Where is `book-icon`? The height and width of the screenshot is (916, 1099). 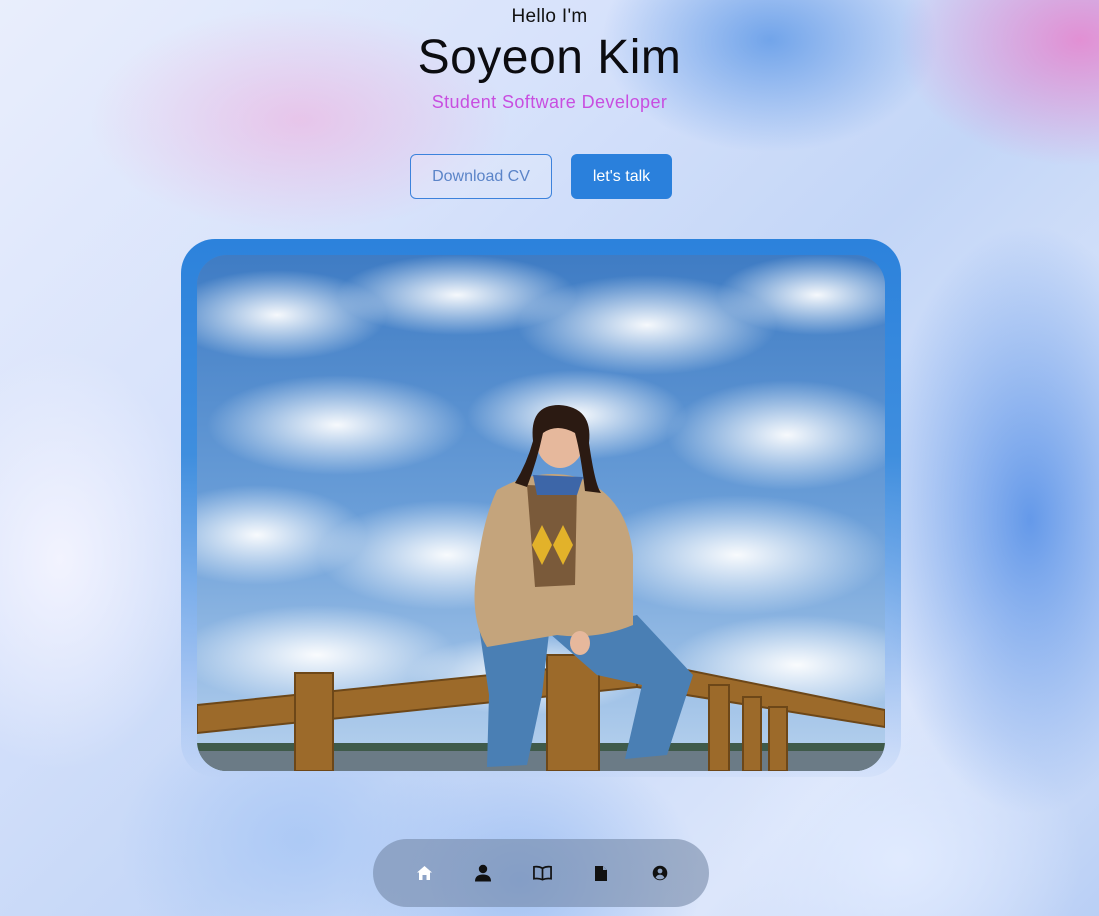 book-icon is located at coordinates (542, 873).